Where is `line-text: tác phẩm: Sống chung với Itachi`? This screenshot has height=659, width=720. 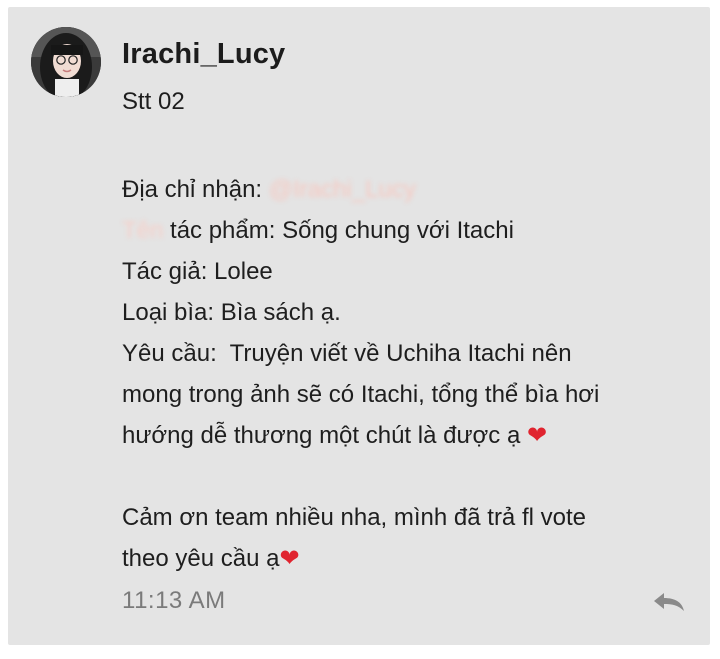
line-text: tác phẩm: Sống chung với Itachi is located at coordinates (338, 230).